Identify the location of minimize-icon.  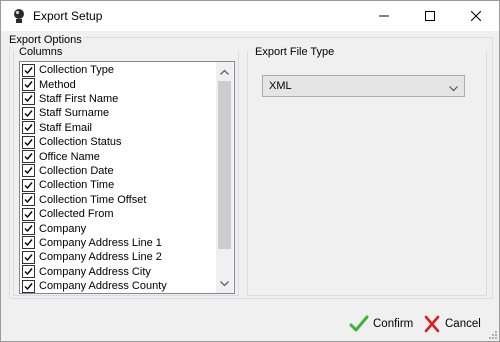
(384, 16).